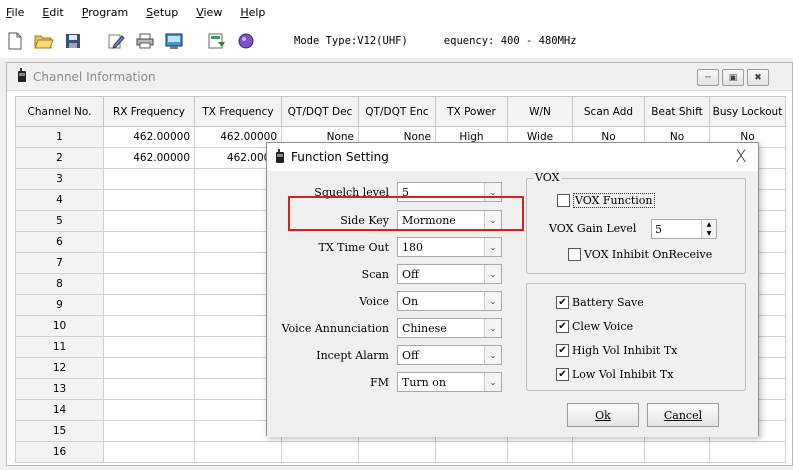  I want to click on column-header: TX Power, so click(471, 111).